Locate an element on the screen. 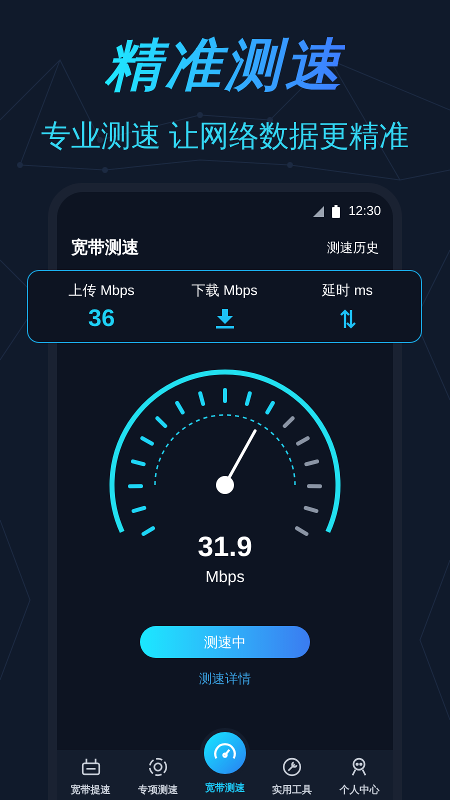 The width and height of the screenshot is (450, 800). nav-tab: 个人中心 is located at coordinates (360, 775).